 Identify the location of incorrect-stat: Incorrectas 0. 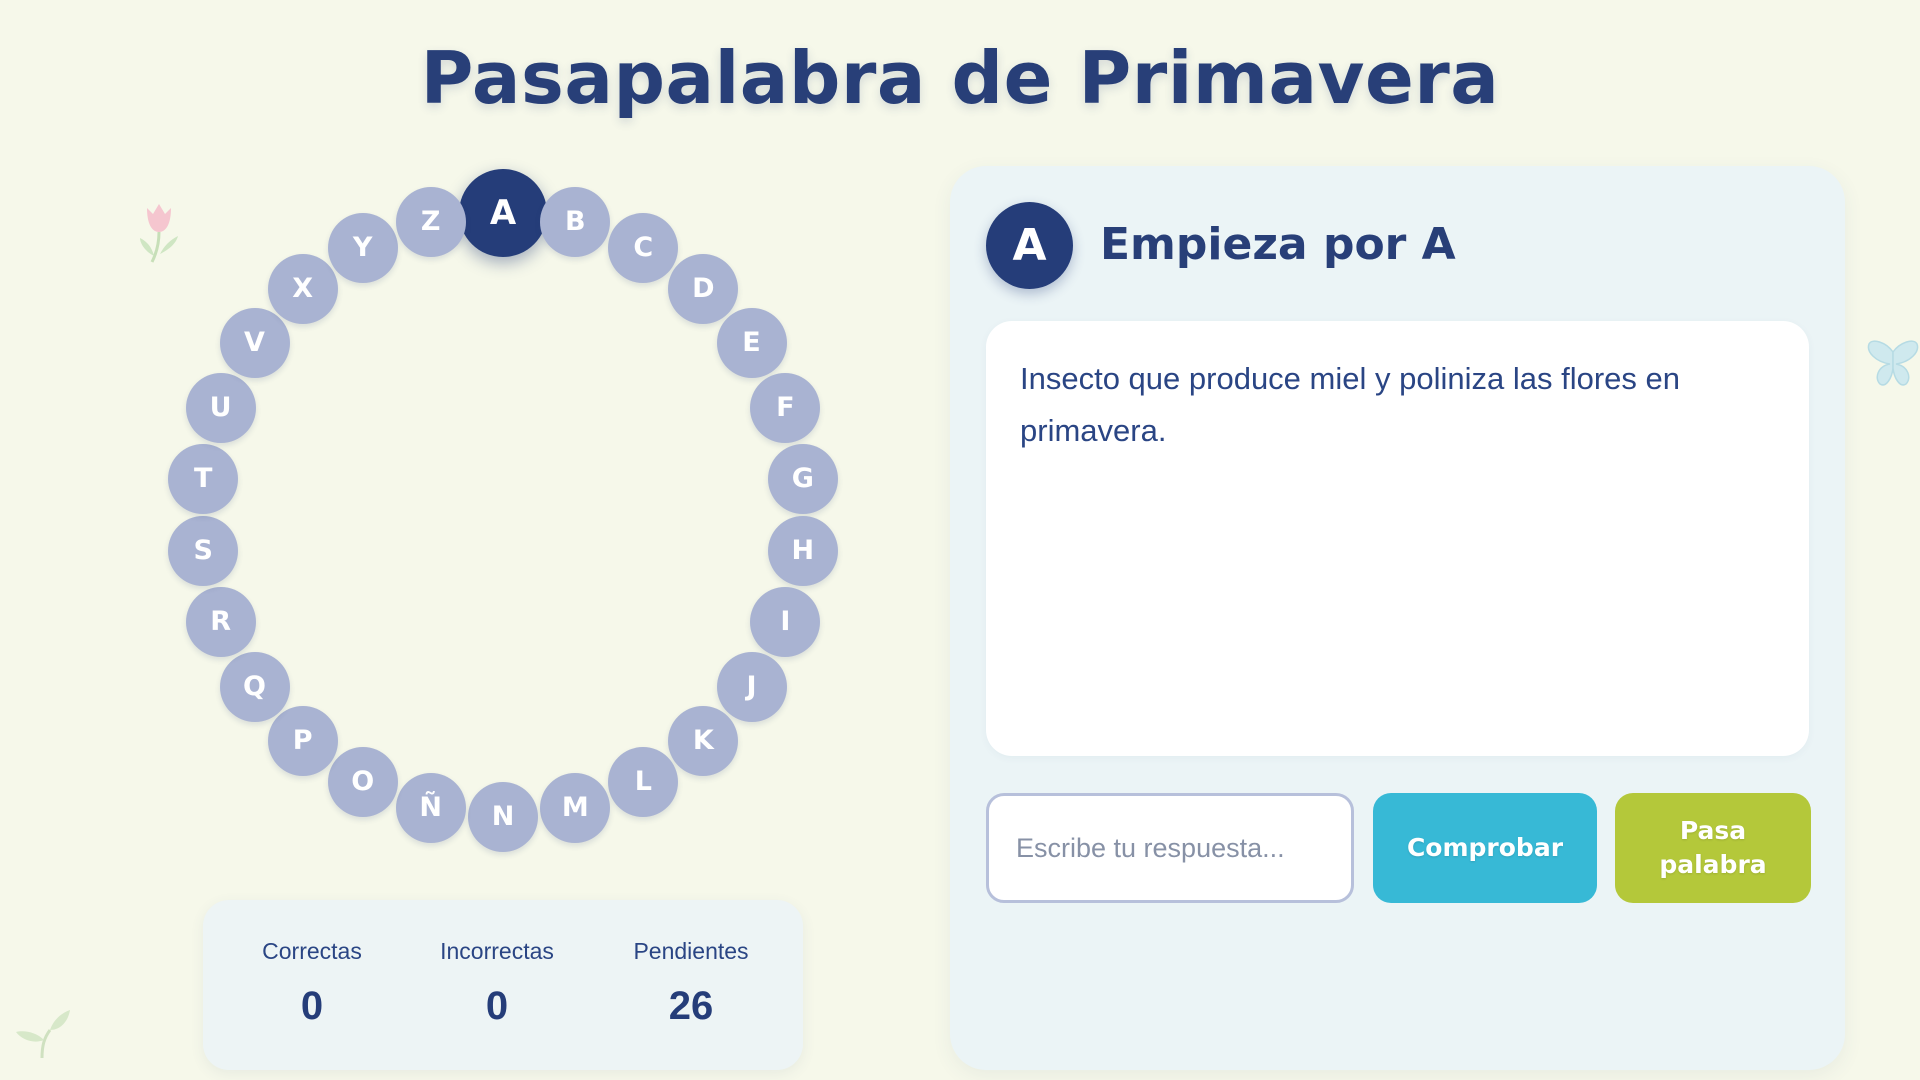
(497, 964).